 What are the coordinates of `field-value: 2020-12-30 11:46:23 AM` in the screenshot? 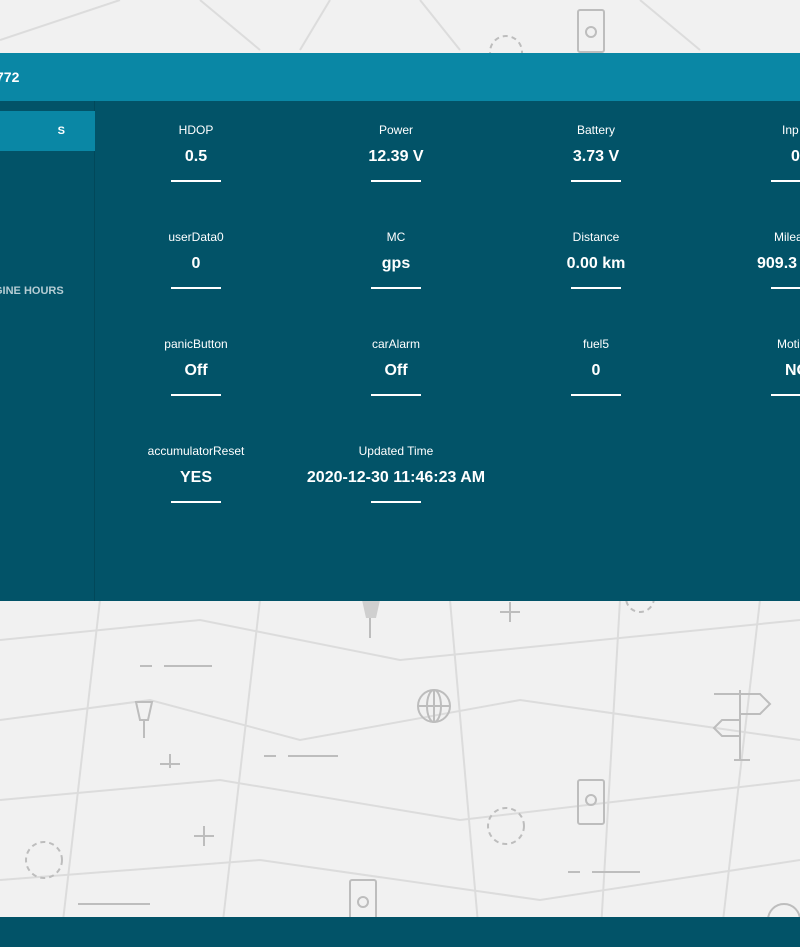 It's located at (396, 477).